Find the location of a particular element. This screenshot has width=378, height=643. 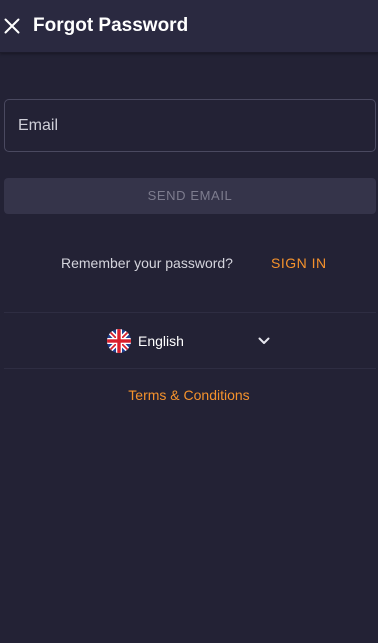

send-email-button: SEND EMAIL is located at coordinates (190, 196).